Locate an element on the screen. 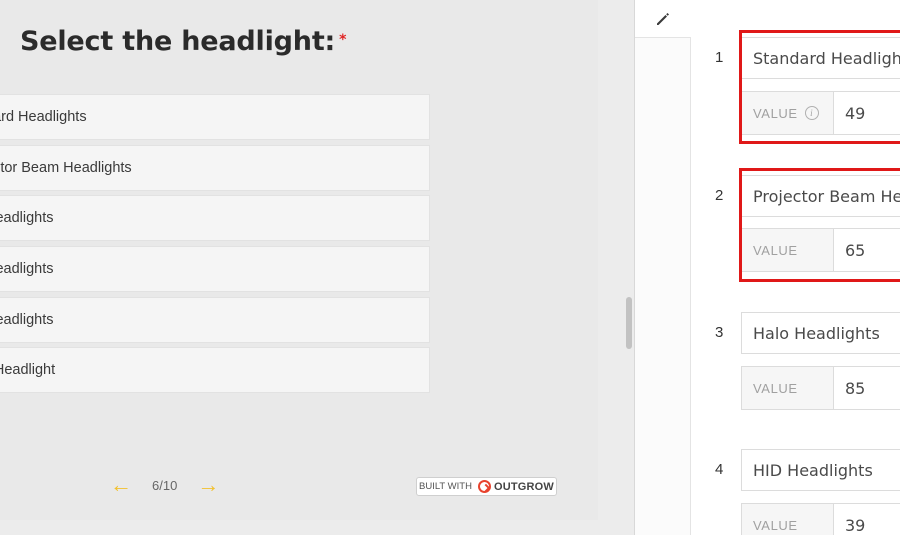 This screenshot has width=900, height=535. editor-toolbar is located at coordinates (663, 267).